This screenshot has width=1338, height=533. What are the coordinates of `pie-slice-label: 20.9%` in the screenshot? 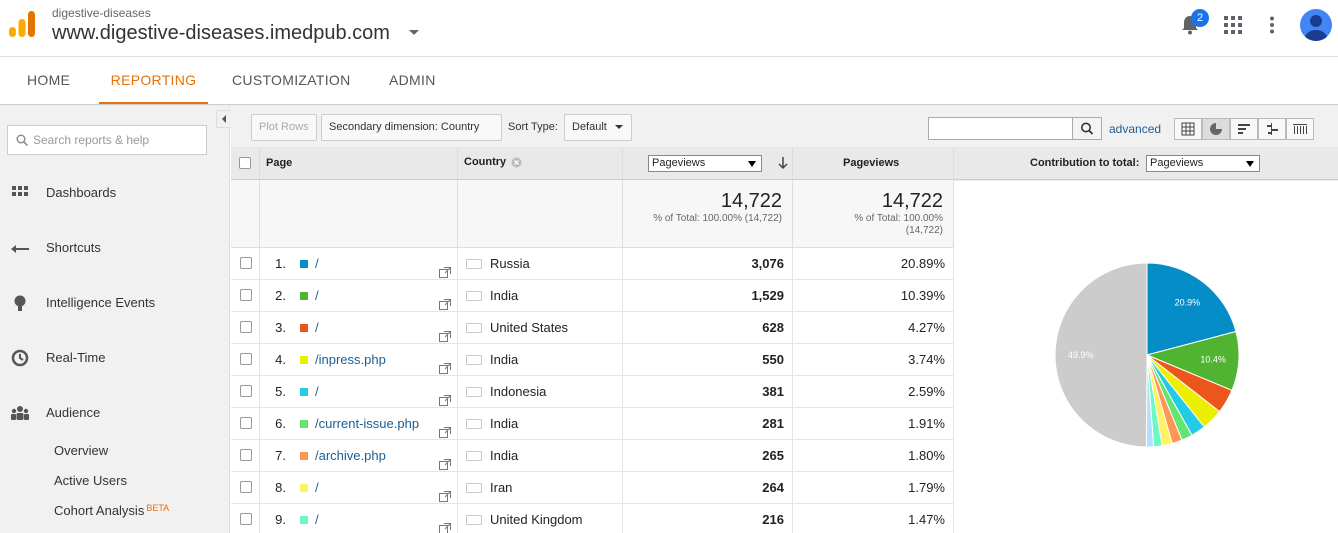 It's located at (1188, 303).